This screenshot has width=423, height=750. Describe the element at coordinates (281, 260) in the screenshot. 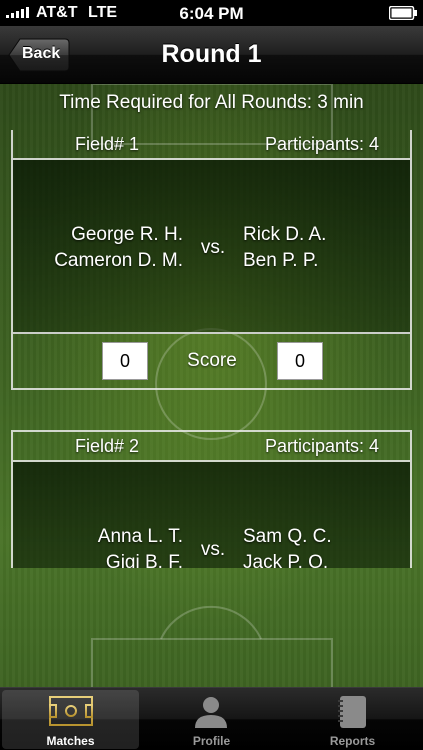

I see `player-name: Ben P. P.` at that location.